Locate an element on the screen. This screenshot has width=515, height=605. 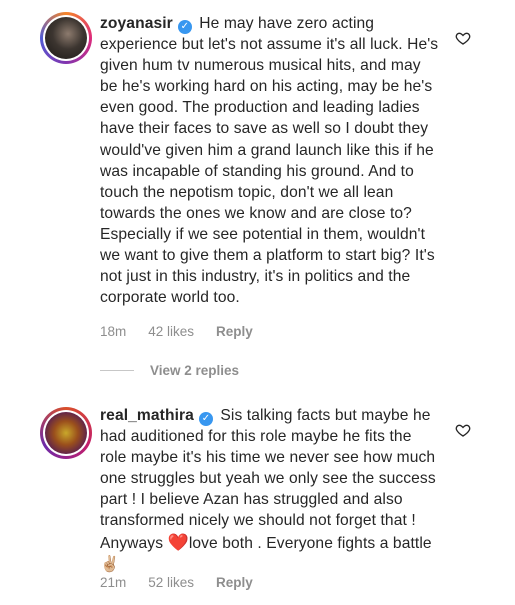
comment-time: 18m is located at coordinates (113, 331).